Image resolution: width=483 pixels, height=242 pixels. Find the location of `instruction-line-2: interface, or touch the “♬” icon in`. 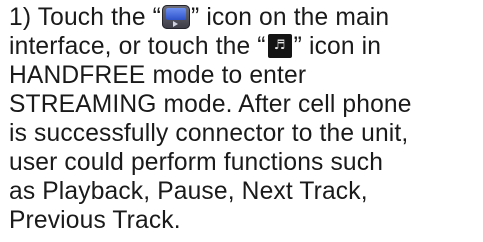

instruction-line-2: interface, or touch the “♬” icon in is located at coordinates (246, 46).